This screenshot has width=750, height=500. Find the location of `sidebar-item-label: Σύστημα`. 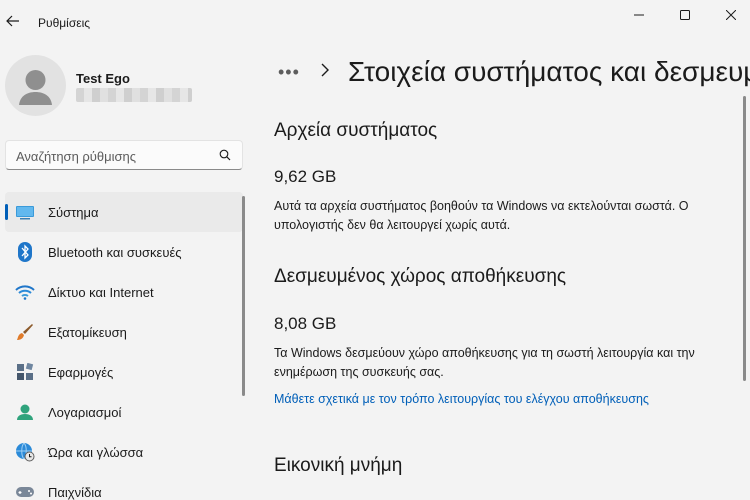

sidebar-item-label: Σύστημα is located at coordinates (73, 212).